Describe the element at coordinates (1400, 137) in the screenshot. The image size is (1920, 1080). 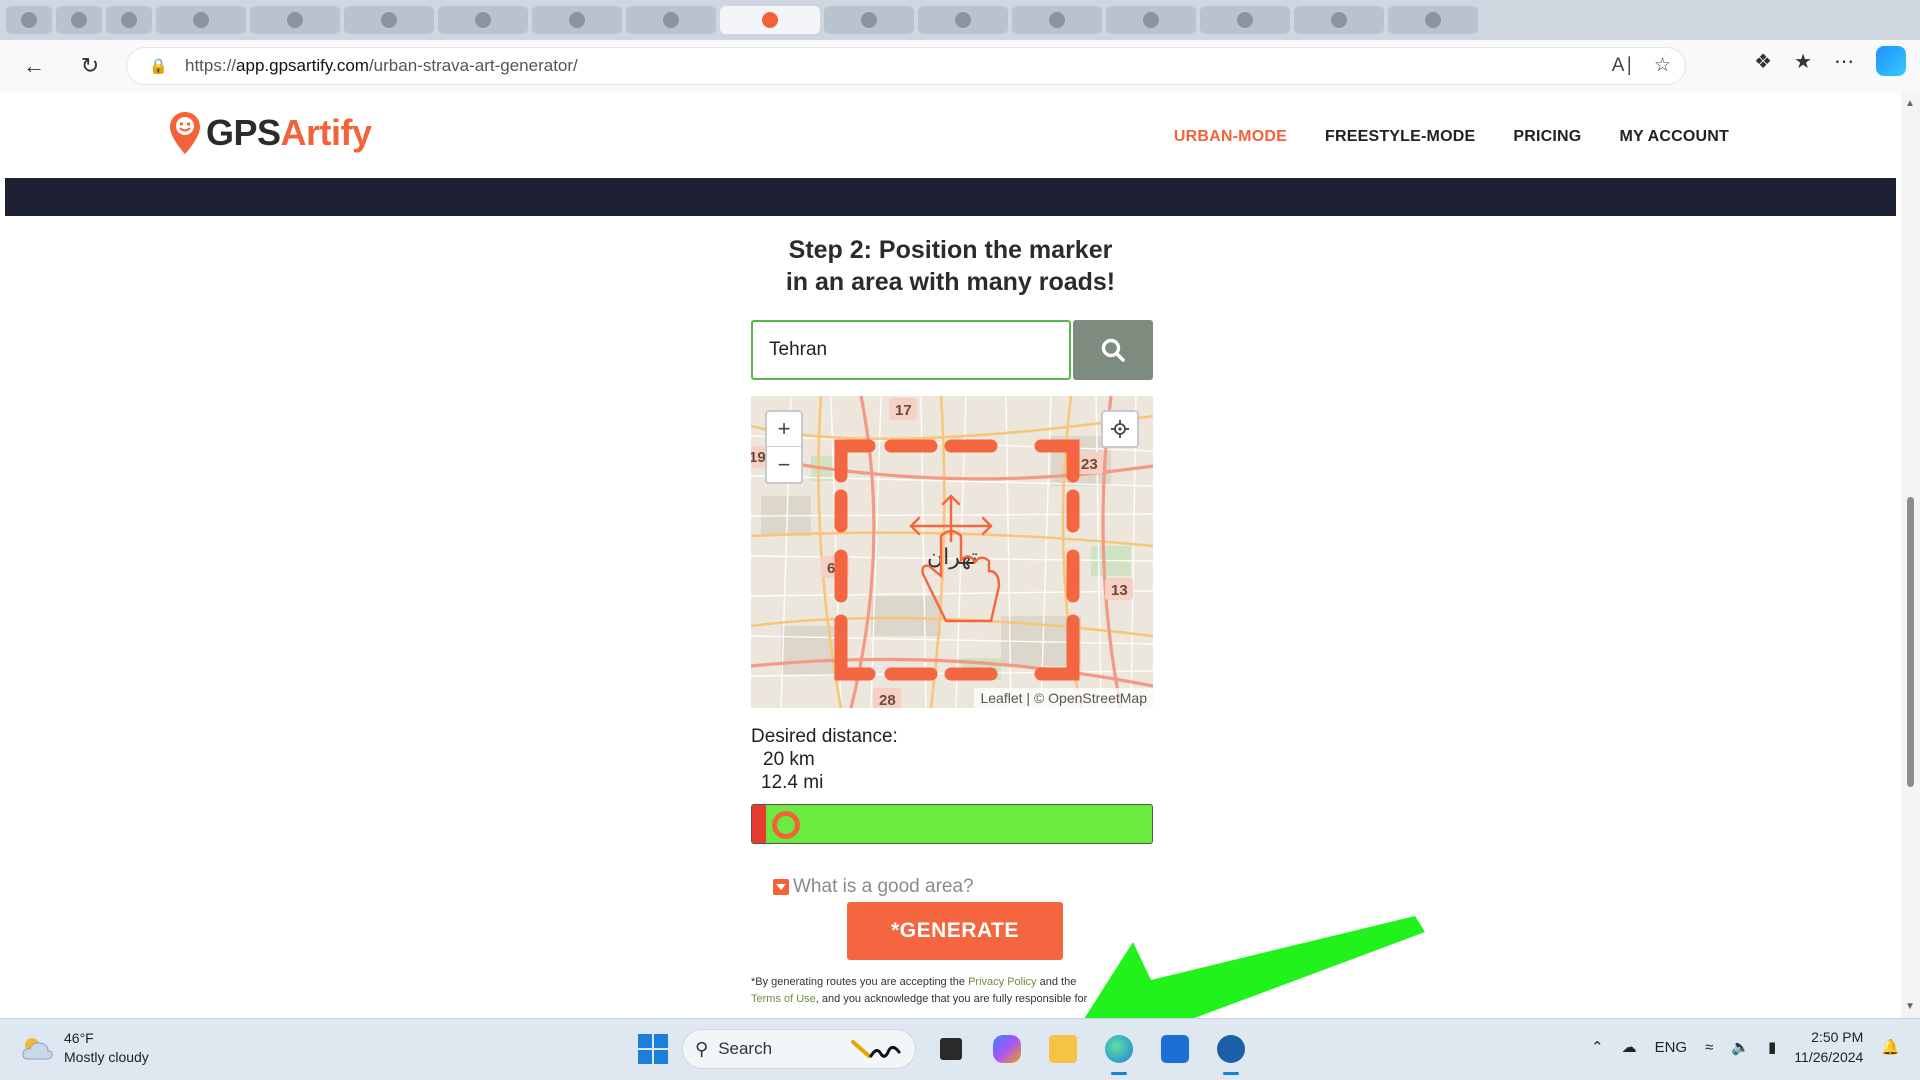
I see `nav-freestyle-mode: FREESTYLE-MODE` at that location.